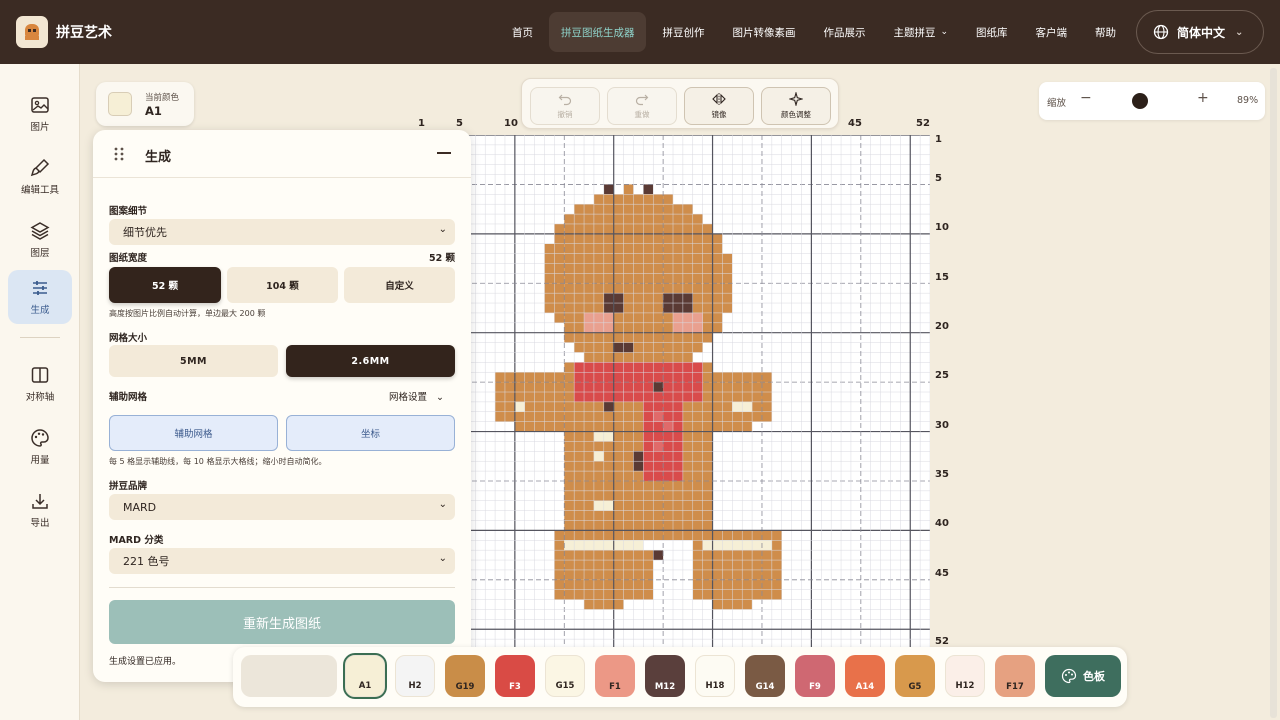 This screenshot has height=720, width=1280. What do you see at coordinates (40, 510) in the screenshot?
I see `sidebar-item: 导出` at bounding box center [40, 510].